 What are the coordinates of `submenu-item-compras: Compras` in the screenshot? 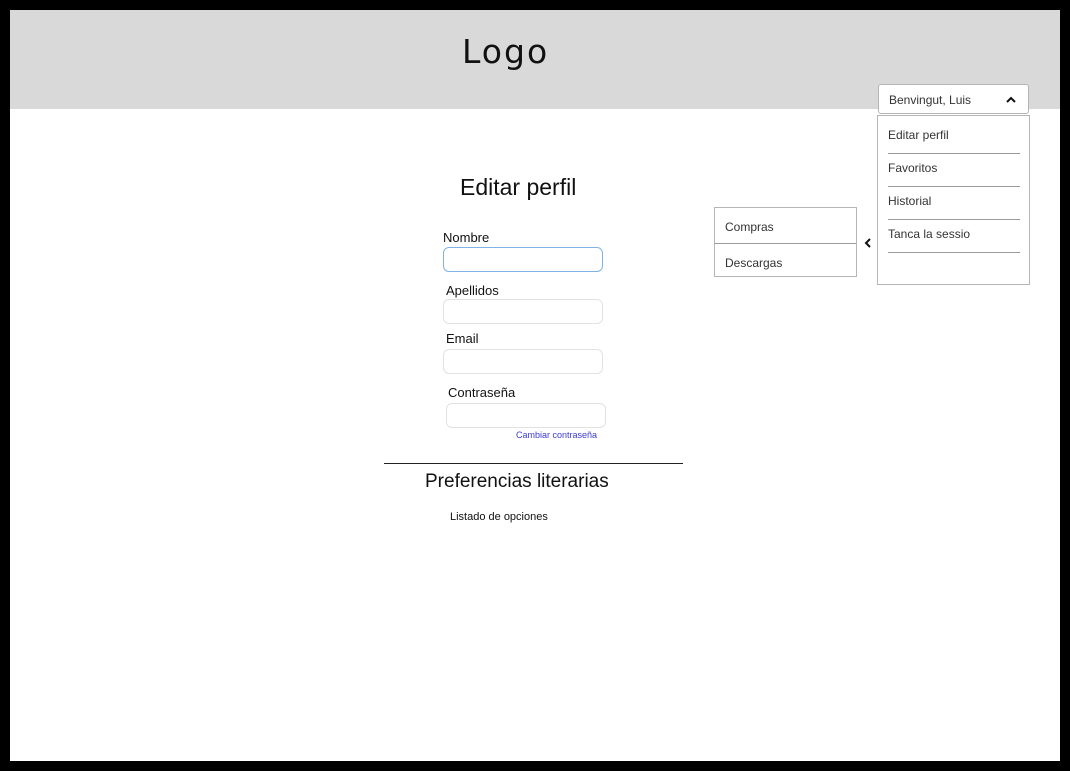 It's located at (791, 225).